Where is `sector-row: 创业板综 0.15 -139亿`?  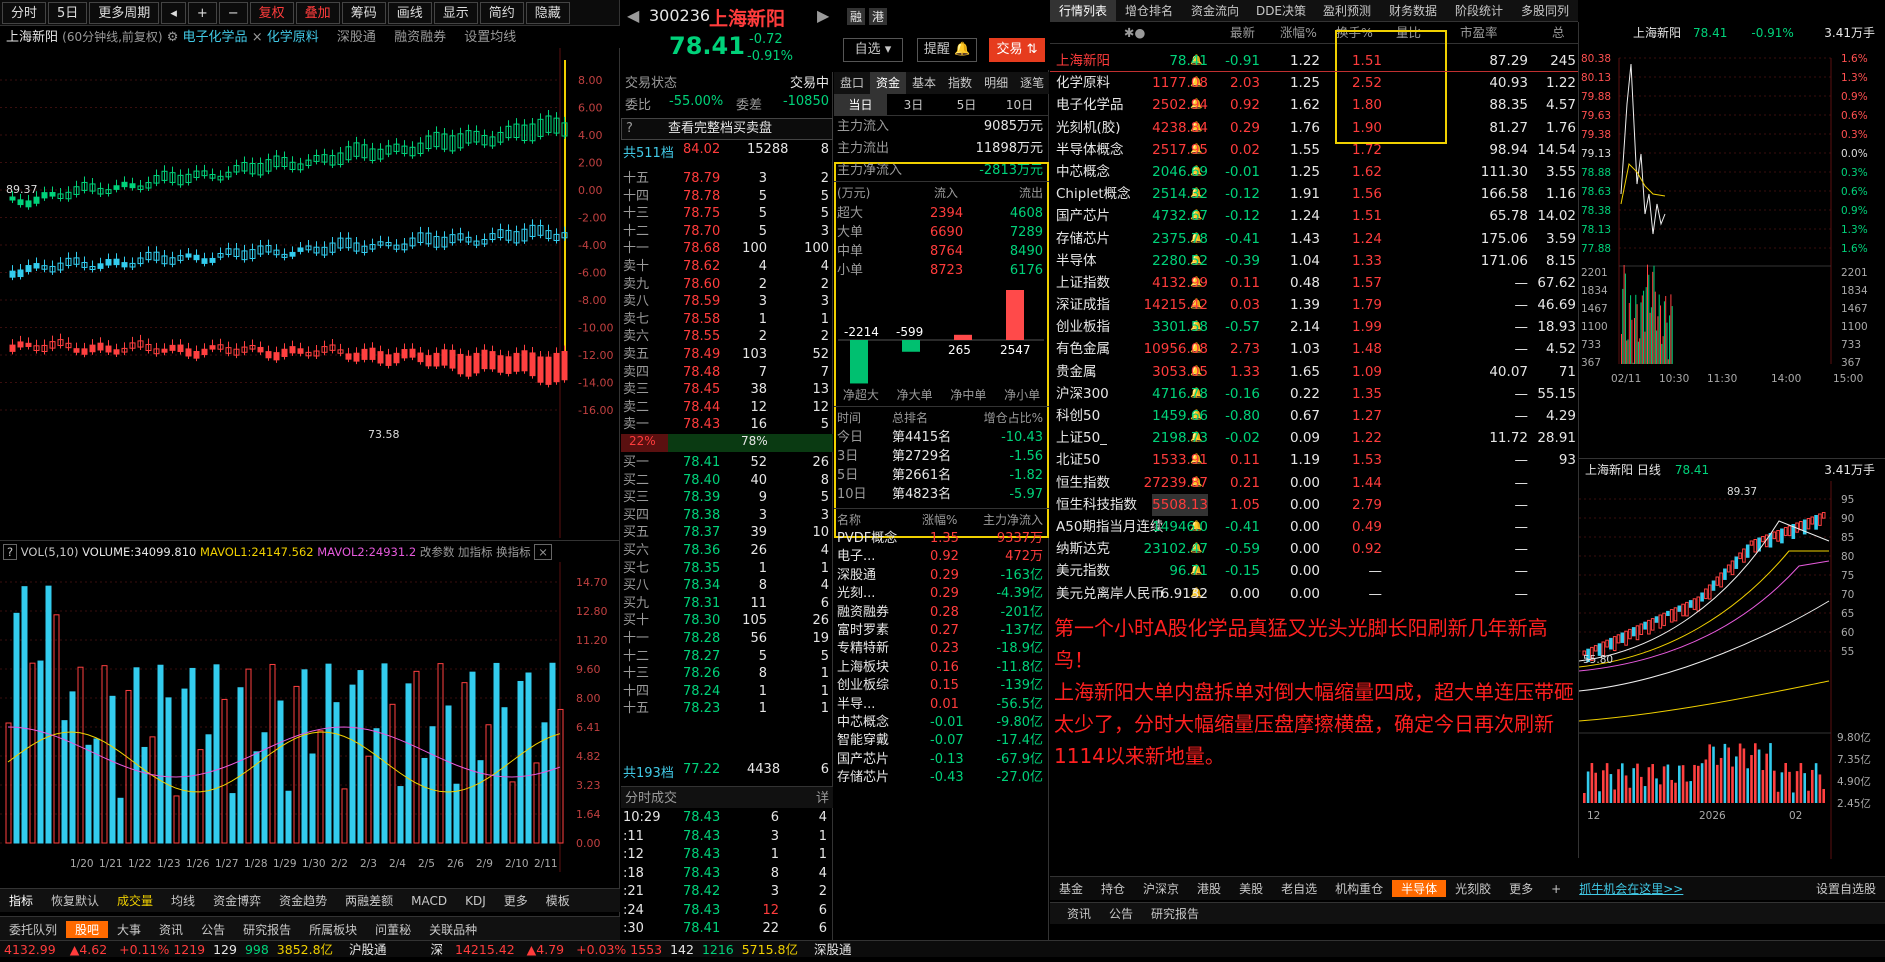 sector-row: 创业板综 0.15 -139亿 is located at coordinates (941, 686).